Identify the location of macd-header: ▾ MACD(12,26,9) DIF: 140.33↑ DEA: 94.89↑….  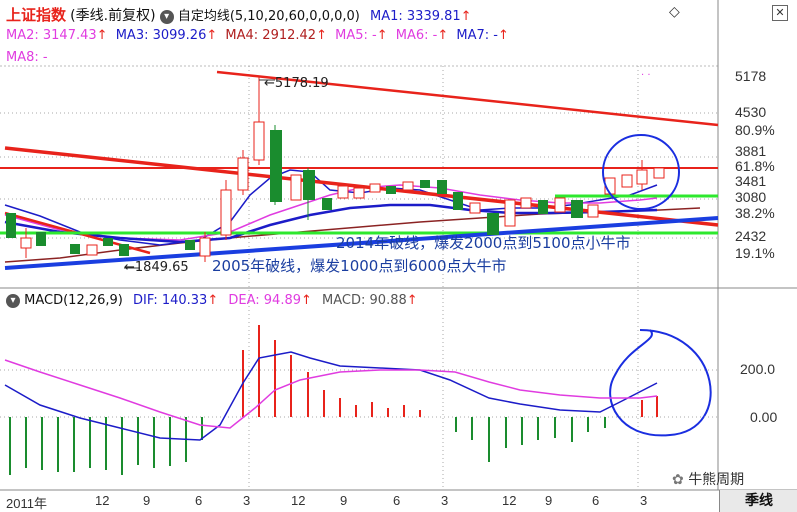
(212, 300).